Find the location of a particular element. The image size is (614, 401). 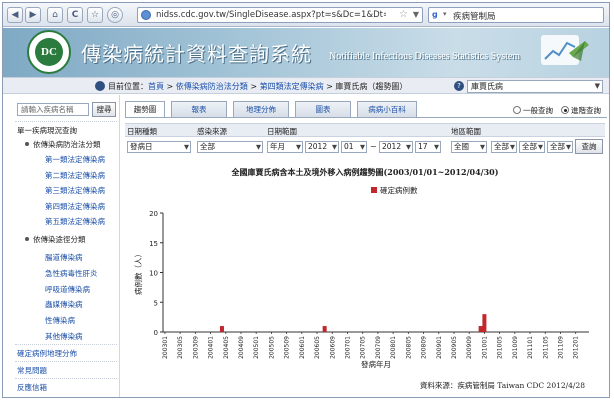

disease-select: 庫賈氏病 ▼ is located at coordinates (535, 86).